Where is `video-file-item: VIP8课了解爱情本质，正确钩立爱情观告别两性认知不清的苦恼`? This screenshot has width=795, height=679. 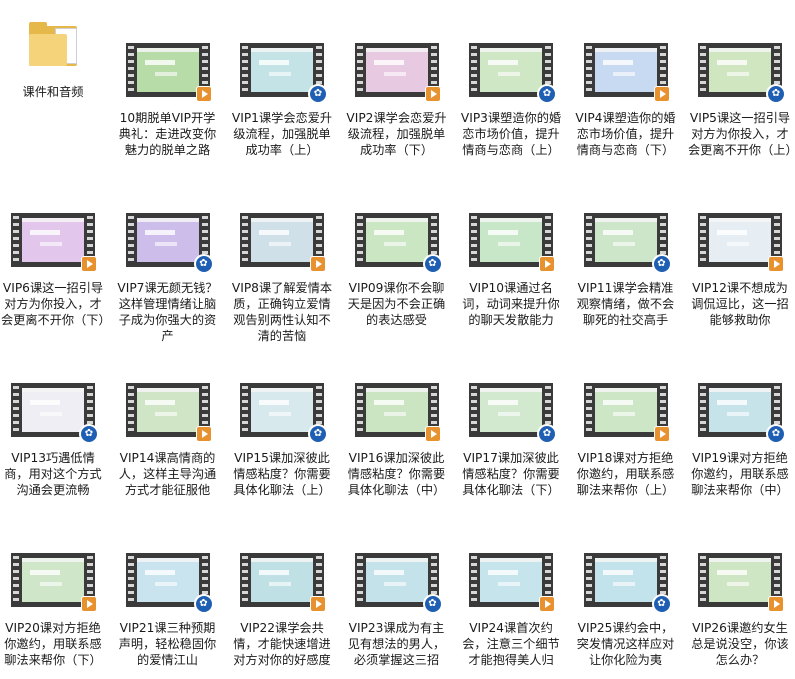 video-file-item: VIP8课了解爱情本质，正确钩立爱情观告别两性认知不清的苦恼 is located at coordinates (282, 276).